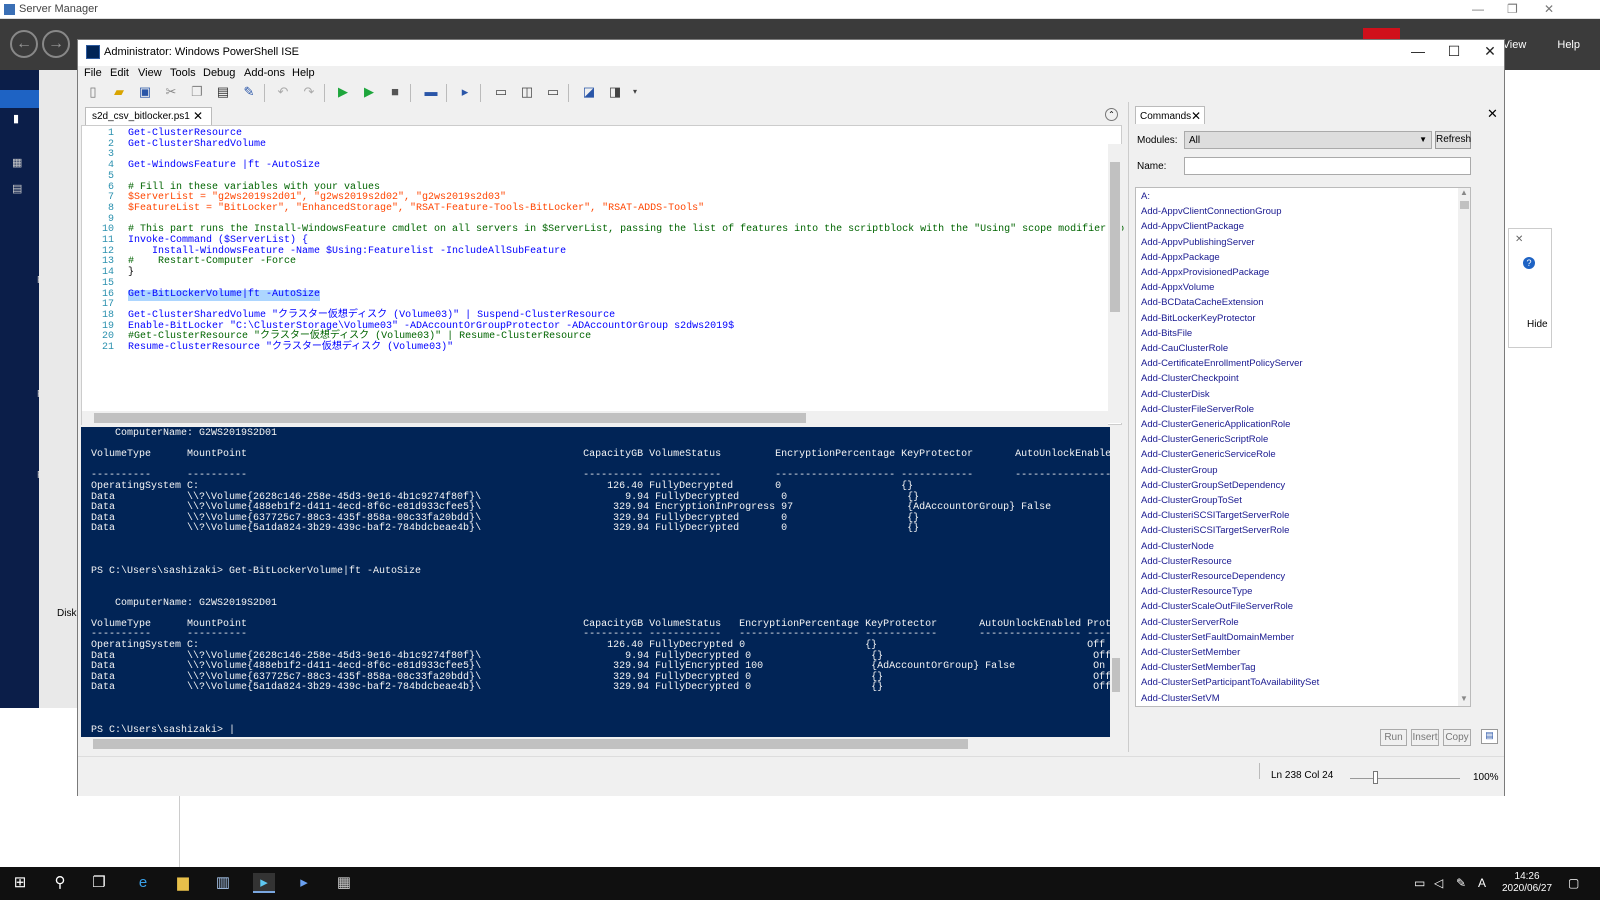 This screenshot has width=1600, height=900. Describe the element at coordinates (1425, 737) in the screenshot. I see `insert-button: Insert` at that location.